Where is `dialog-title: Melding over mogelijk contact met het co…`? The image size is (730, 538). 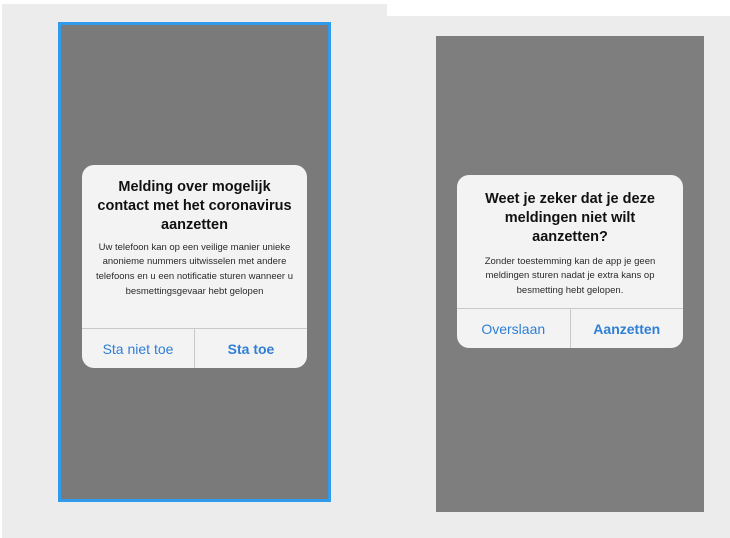 dialog-title: Melding over mogelijk contact met het co… is located at coordinates (194, 206).